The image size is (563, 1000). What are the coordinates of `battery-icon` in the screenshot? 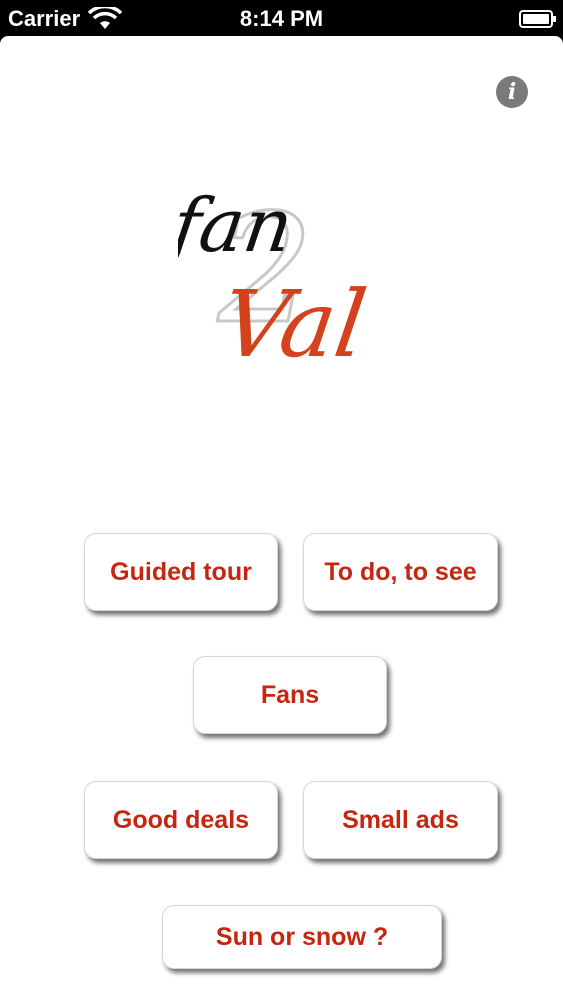 It's located at (537, 19).